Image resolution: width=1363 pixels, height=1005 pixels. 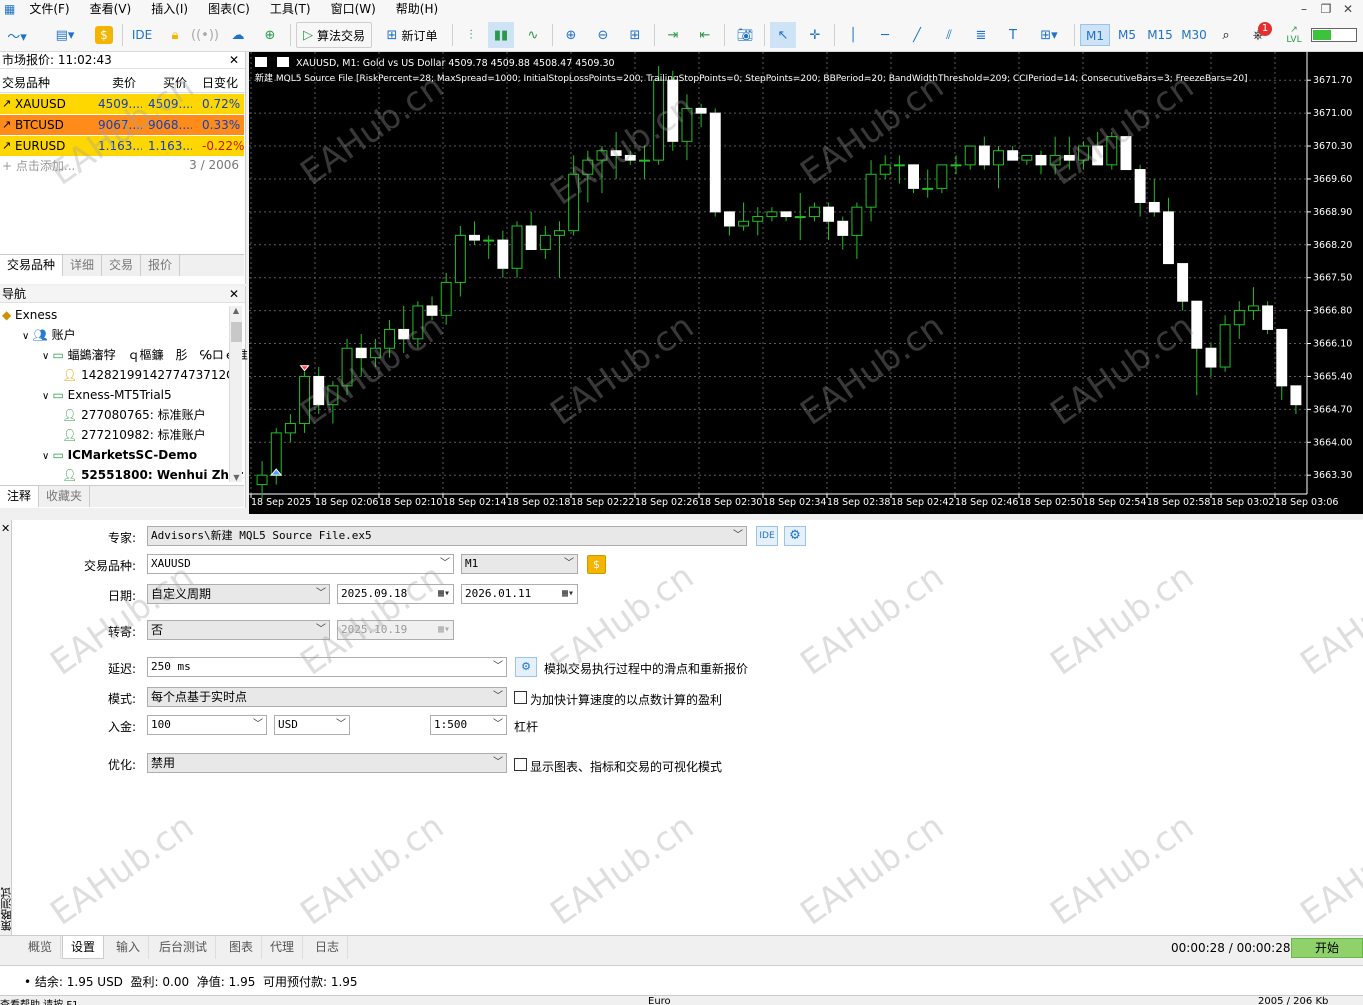 What do you see at coordinates (129, 947) in the screenshot?
I see `tester-tab: 输入` at bounding box center [129, 947].